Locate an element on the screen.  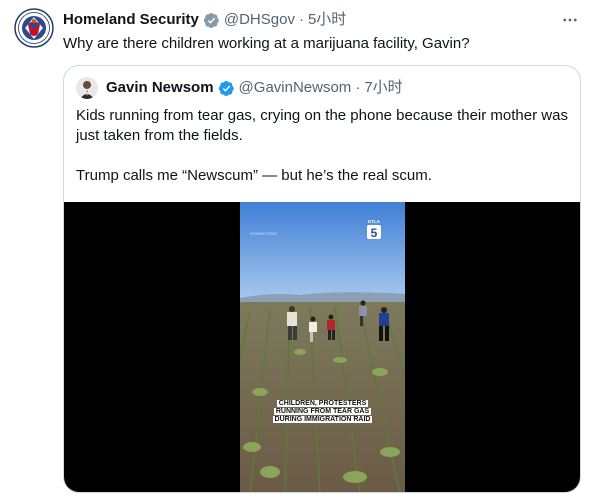
quote-timestamp: 7小时 is located at coordinates (383, 88).